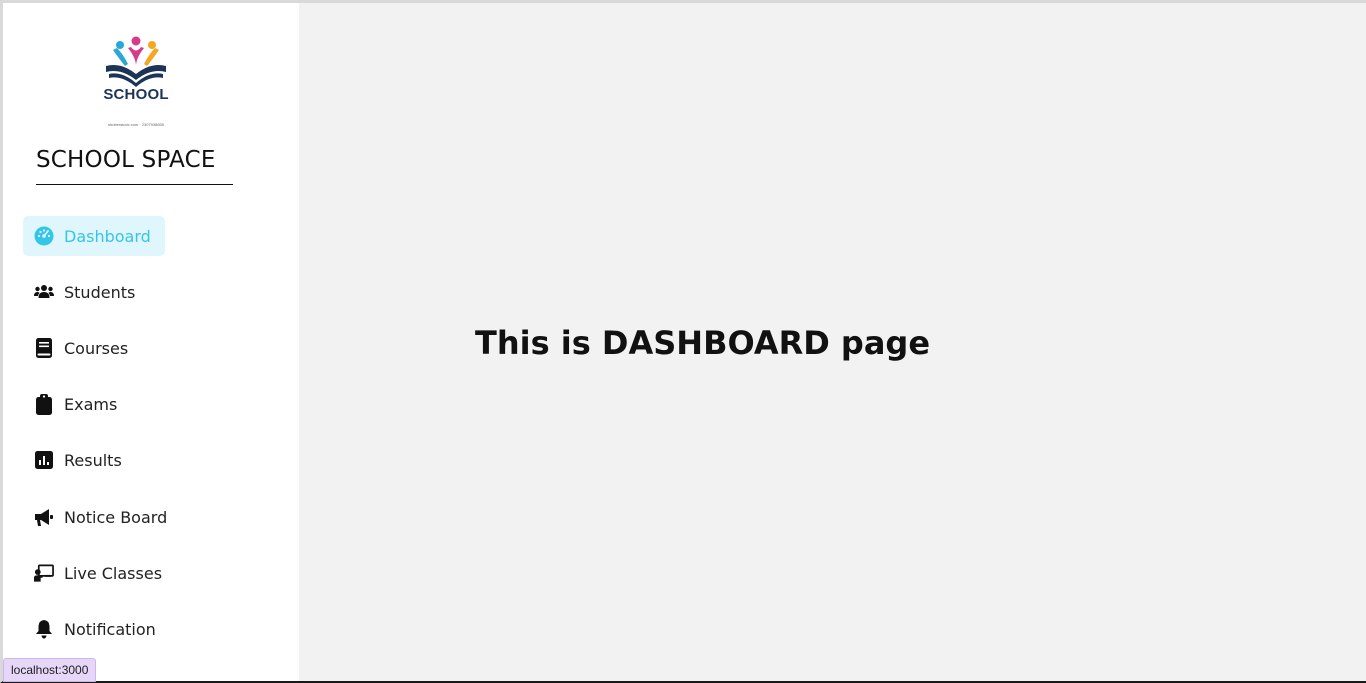  What do you see at coordinates (44, 573) in the screenshot?
I see `teacher-board-icon` at bounding box center [44, 573].